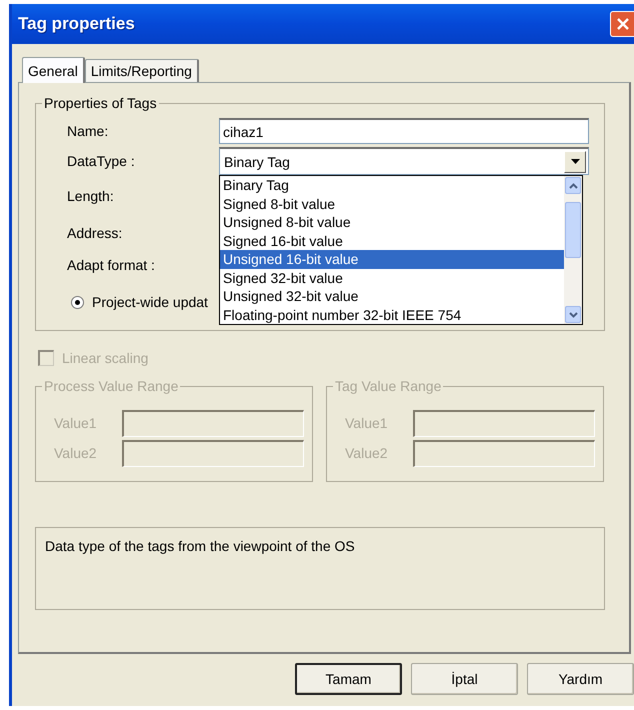  What do you see at coordinates (95, 232) in the screenshot?
I see `field-label: Address:` at bounding box center [95, 232].